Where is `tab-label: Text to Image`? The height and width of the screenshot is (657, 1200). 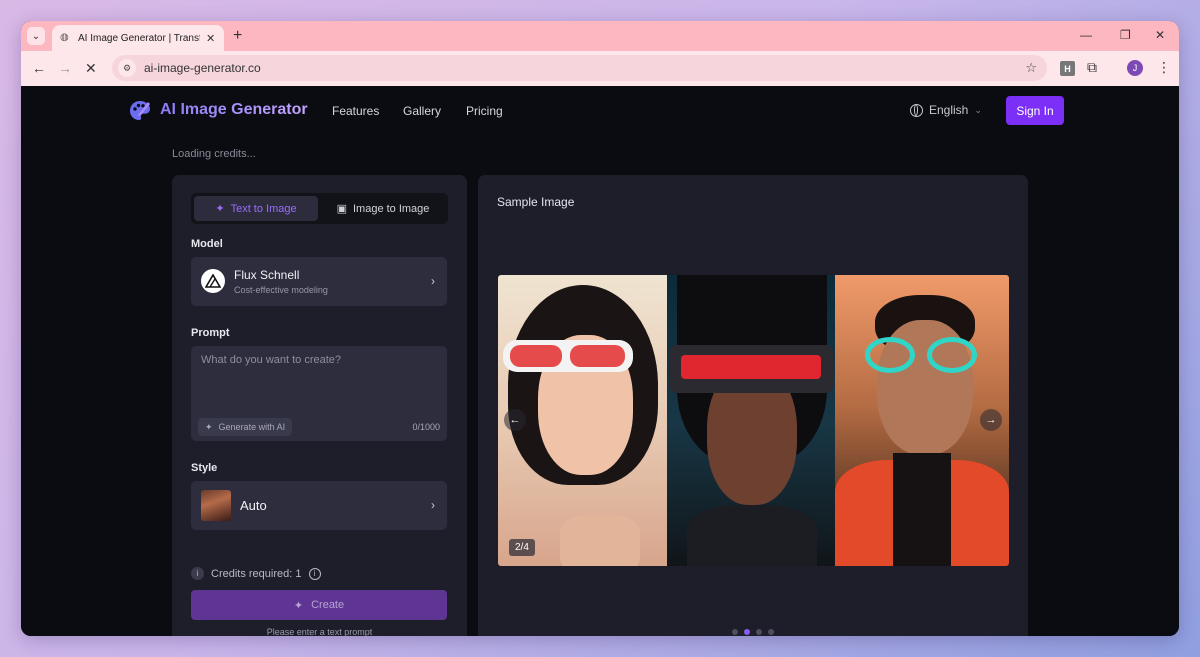 tab-label: Text to Image is located at coordinates (263, 208).